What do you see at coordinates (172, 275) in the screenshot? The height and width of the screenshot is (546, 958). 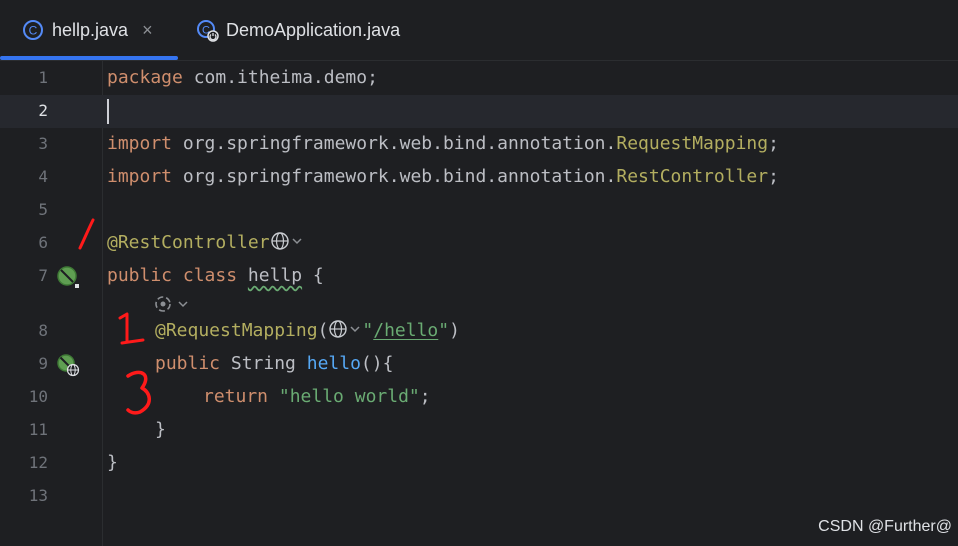 I see `keyword: public class` at bounding box center [172, 275].